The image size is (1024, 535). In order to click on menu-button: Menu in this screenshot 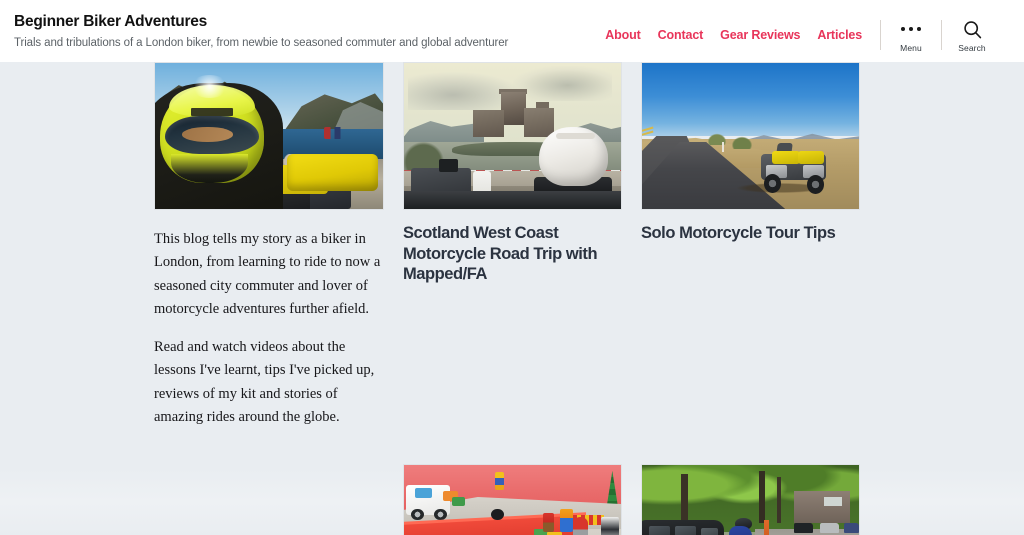, I will do `click(911, 35)`.